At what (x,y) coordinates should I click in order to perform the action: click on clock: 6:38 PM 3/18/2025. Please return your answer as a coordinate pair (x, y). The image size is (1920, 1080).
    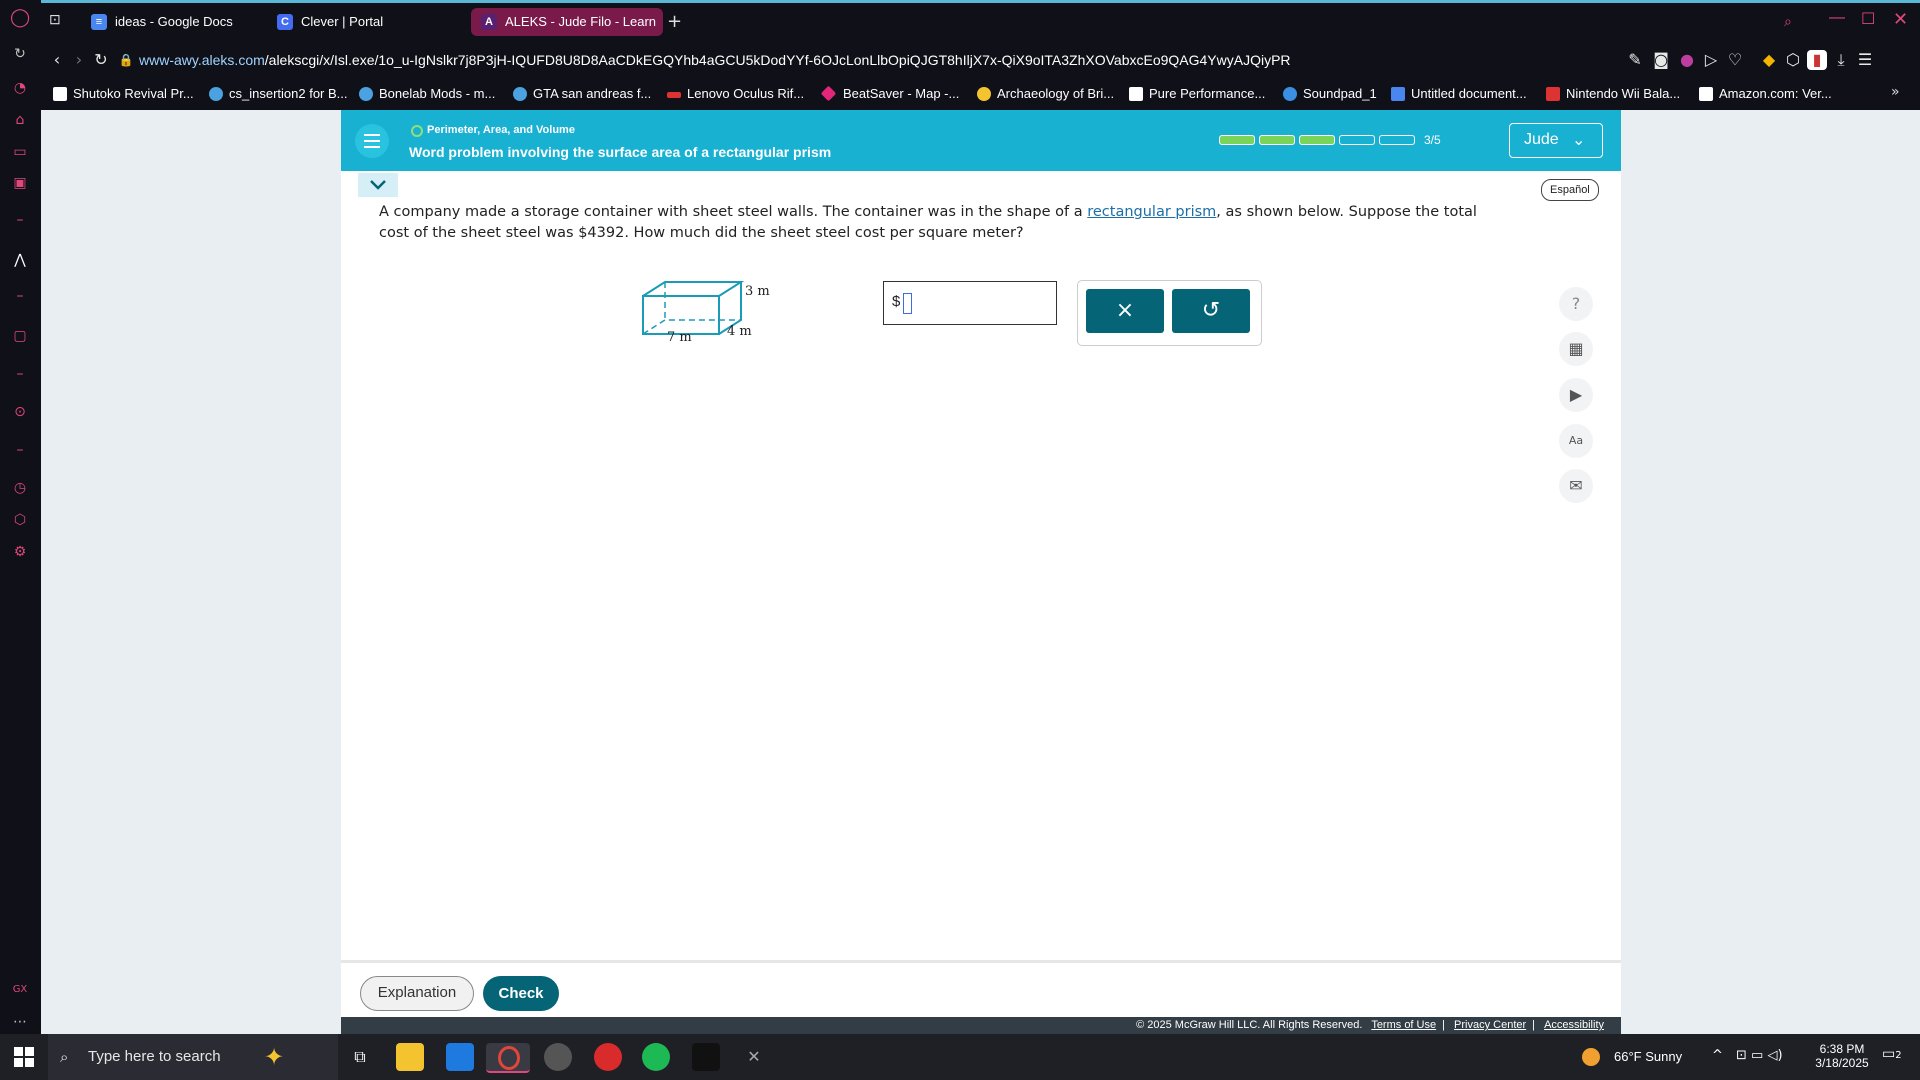
    Looking at the image, I should click on (1842, 1056).